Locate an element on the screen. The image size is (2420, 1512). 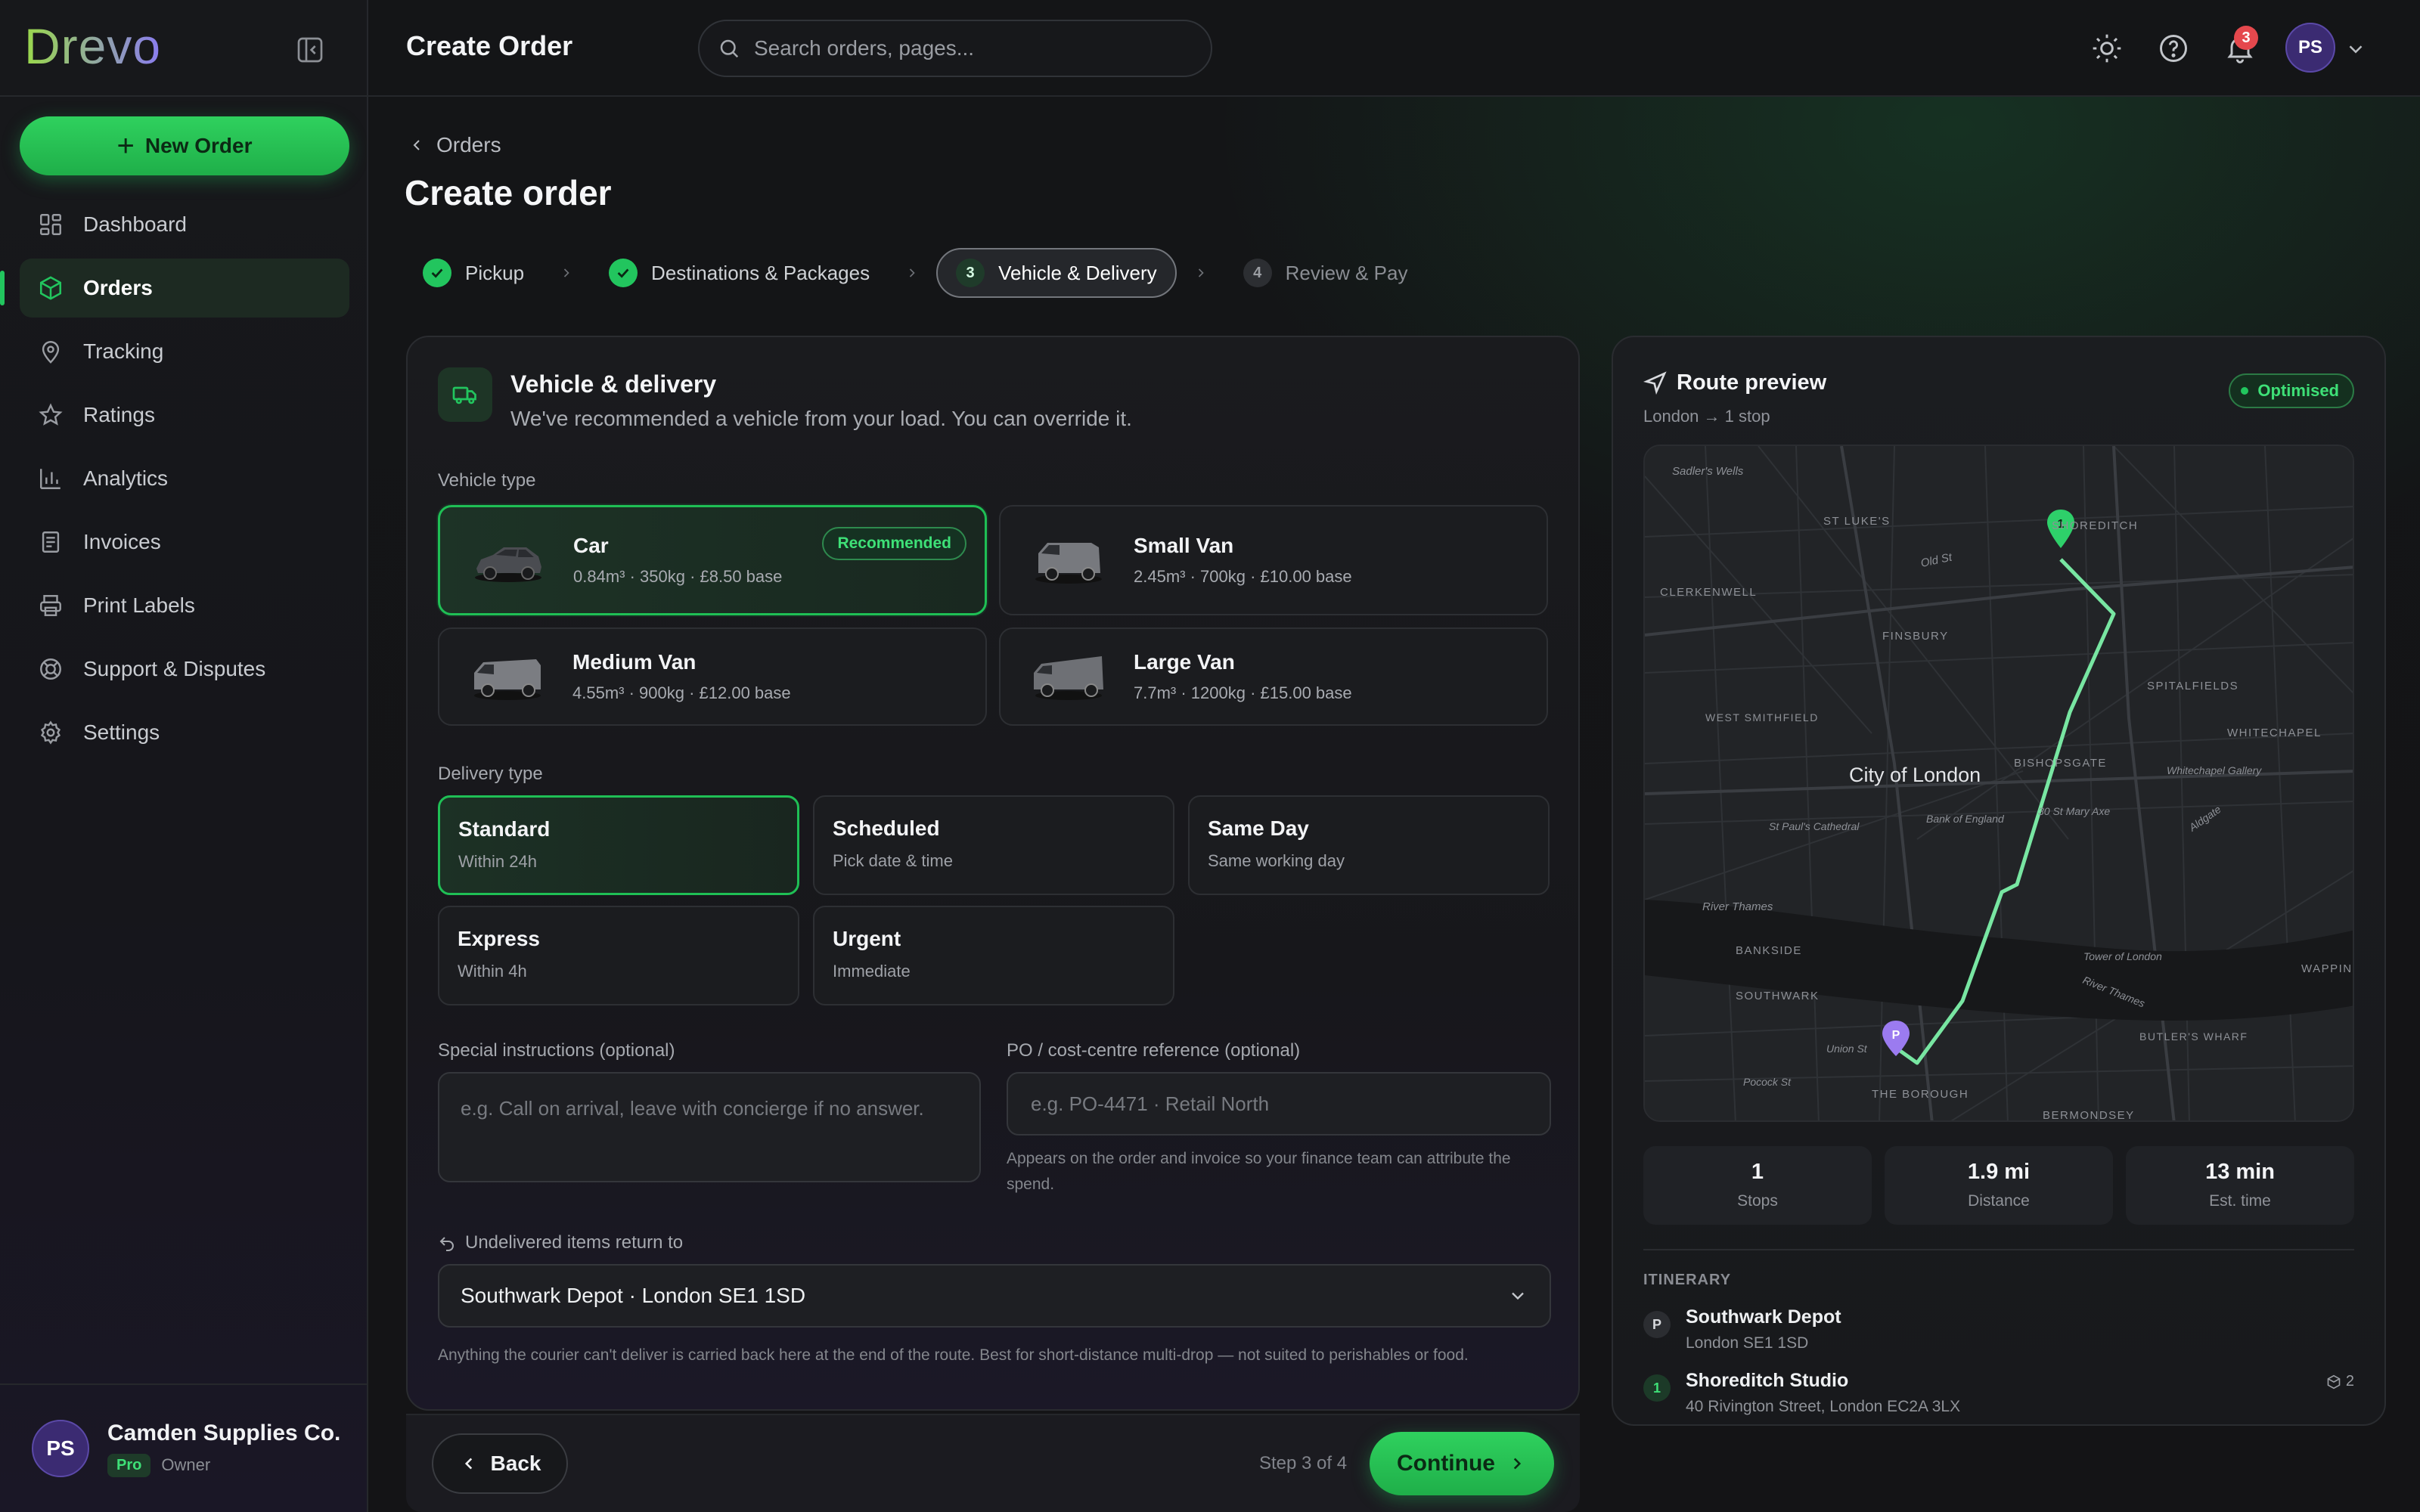
instructions-textarea is located at coordinates (709, 1127).